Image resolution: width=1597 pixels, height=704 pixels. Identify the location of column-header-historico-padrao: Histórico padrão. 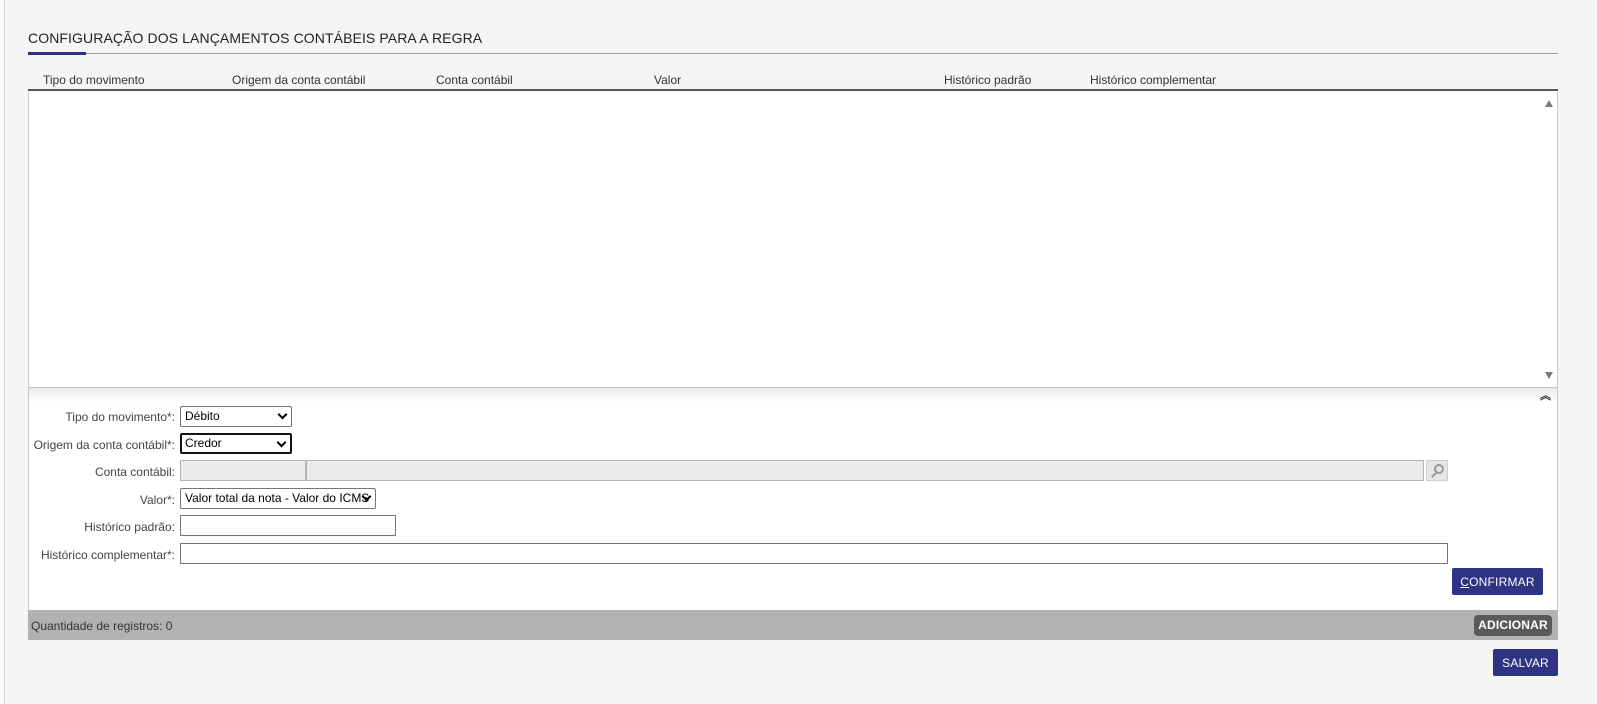
(987, 80).